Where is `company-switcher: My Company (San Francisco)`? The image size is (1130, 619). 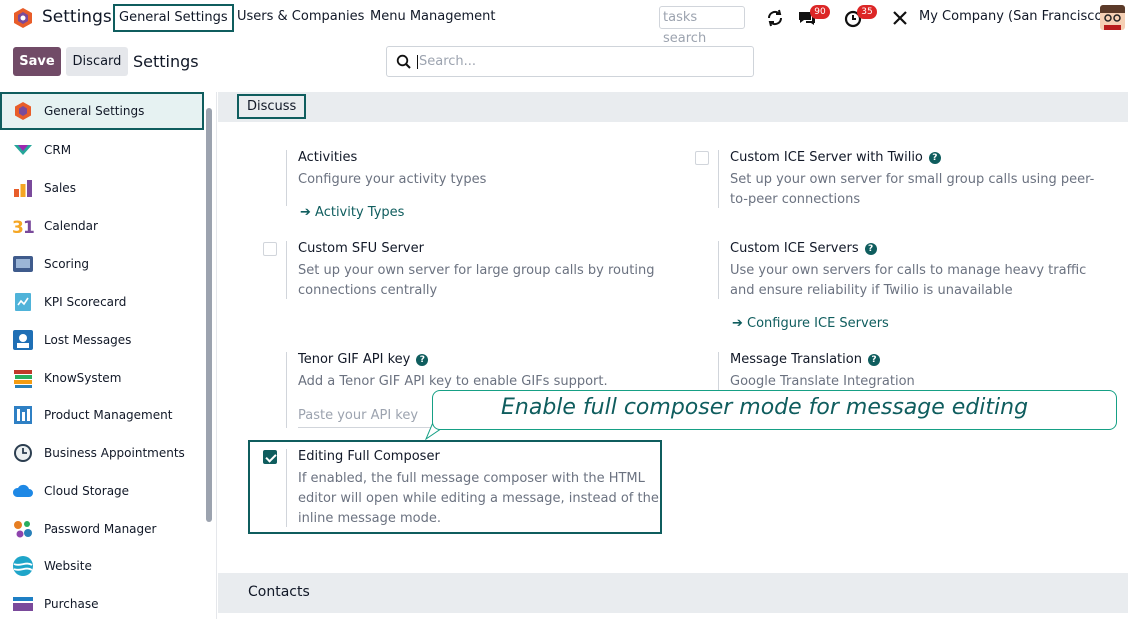 company-switcher: My Company (San Francisco) is located at coordinates (1013, 16).